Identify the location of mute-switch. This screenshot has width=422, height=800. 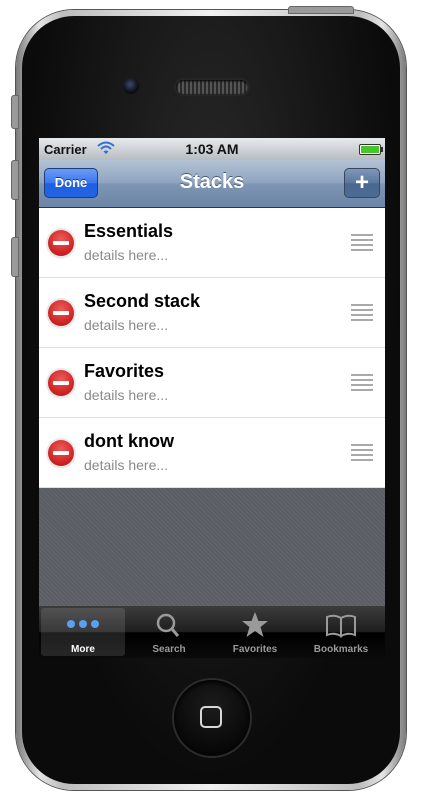
(15, 112).